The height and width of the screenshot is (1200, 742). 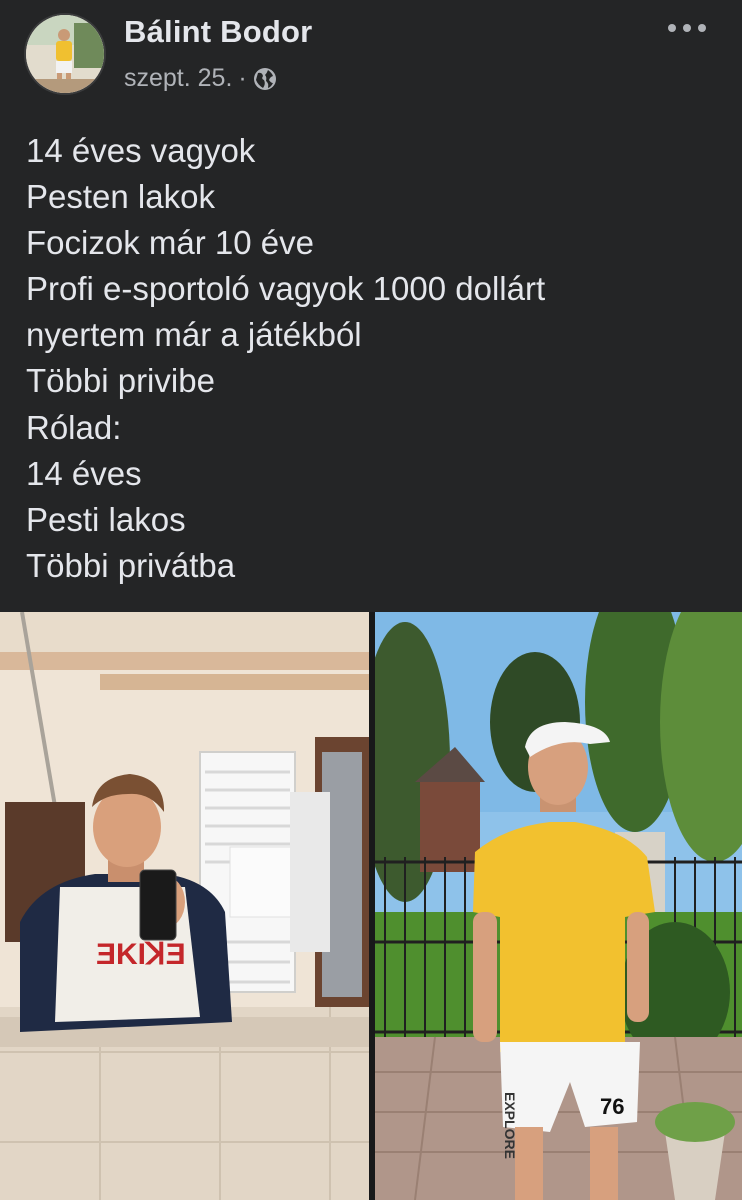 I want to click on post-line: Többi privibe, so click(x=120, y=381).